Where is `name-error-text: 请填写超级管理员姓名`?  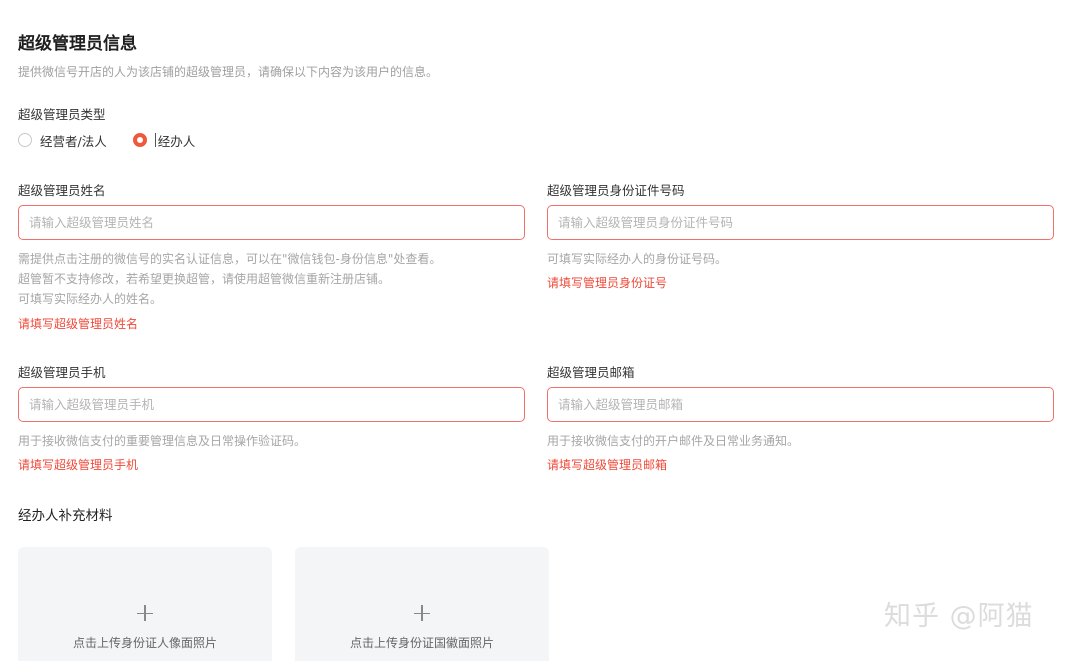 name-error-text: 请填写超级管理员姓名 is located at coordinates (78, 324).